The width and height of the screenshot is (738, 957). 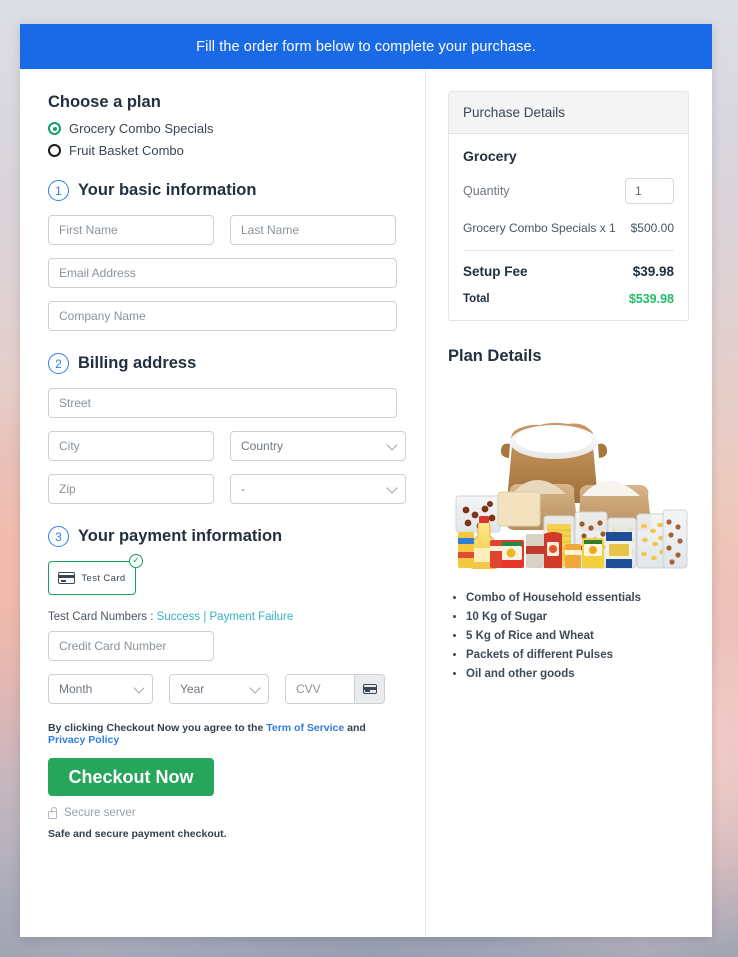 I want to click on step-number-badge: 3, so click(x=58, y=536).